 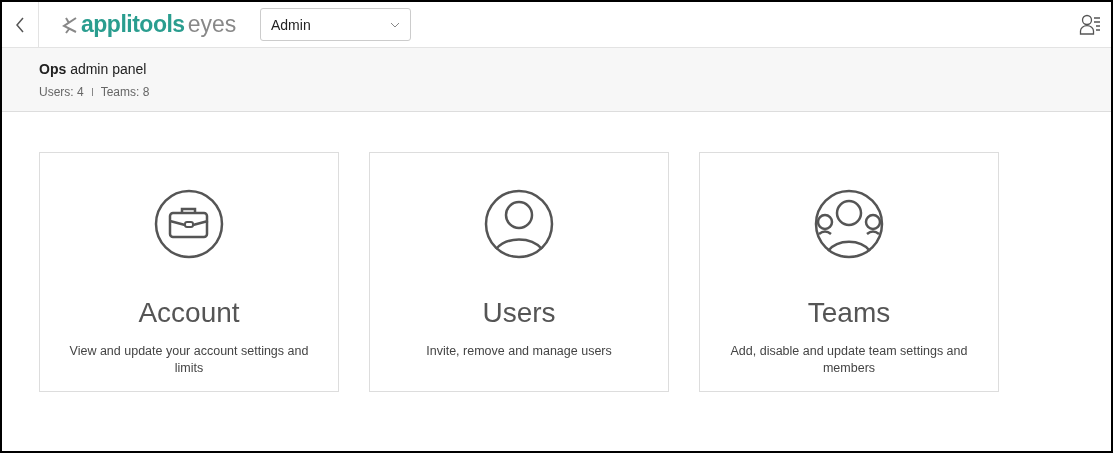 I want to click on chevron-down-icon, so click(x=395, y=24).